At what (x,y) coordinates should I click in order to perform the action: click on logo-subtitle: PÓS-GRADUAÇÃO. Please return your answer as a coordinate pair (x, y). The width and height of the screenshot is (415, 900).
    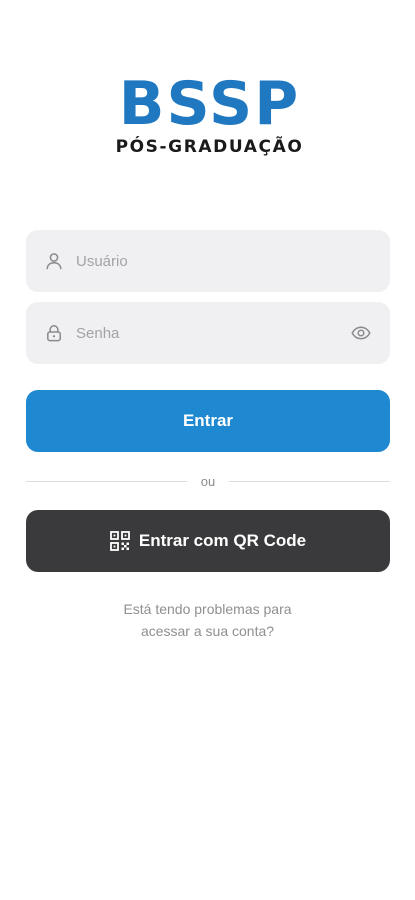
    Looking at the image, I should click on (209, 147).